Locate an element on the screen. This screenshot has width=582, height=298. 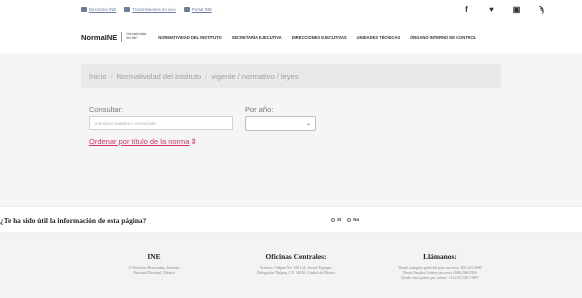
brand-subtitle: Normatividad del INE is located at coordinates (136, 36).